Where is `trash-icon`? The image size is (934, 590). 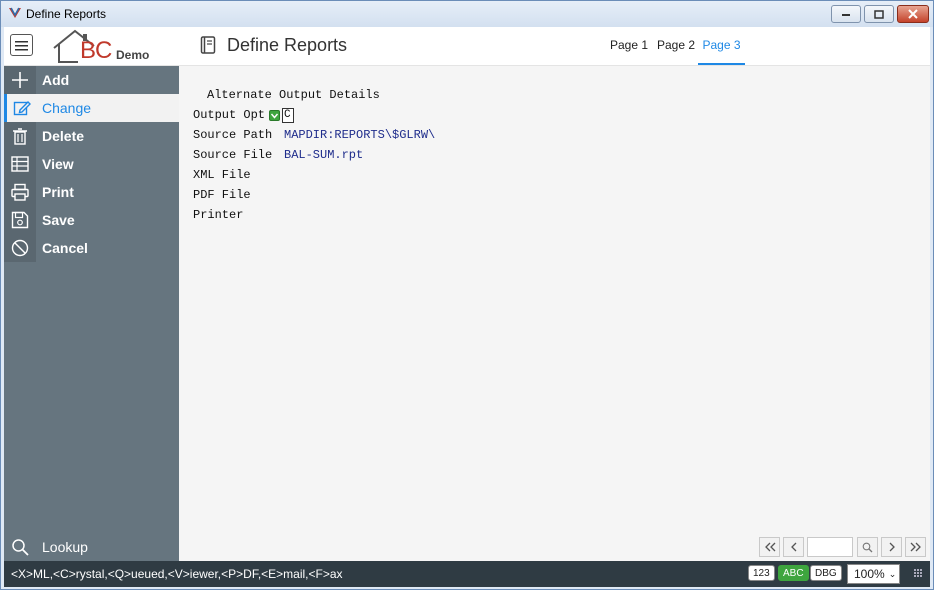 trash-icon is located at coordinates (20, 136).